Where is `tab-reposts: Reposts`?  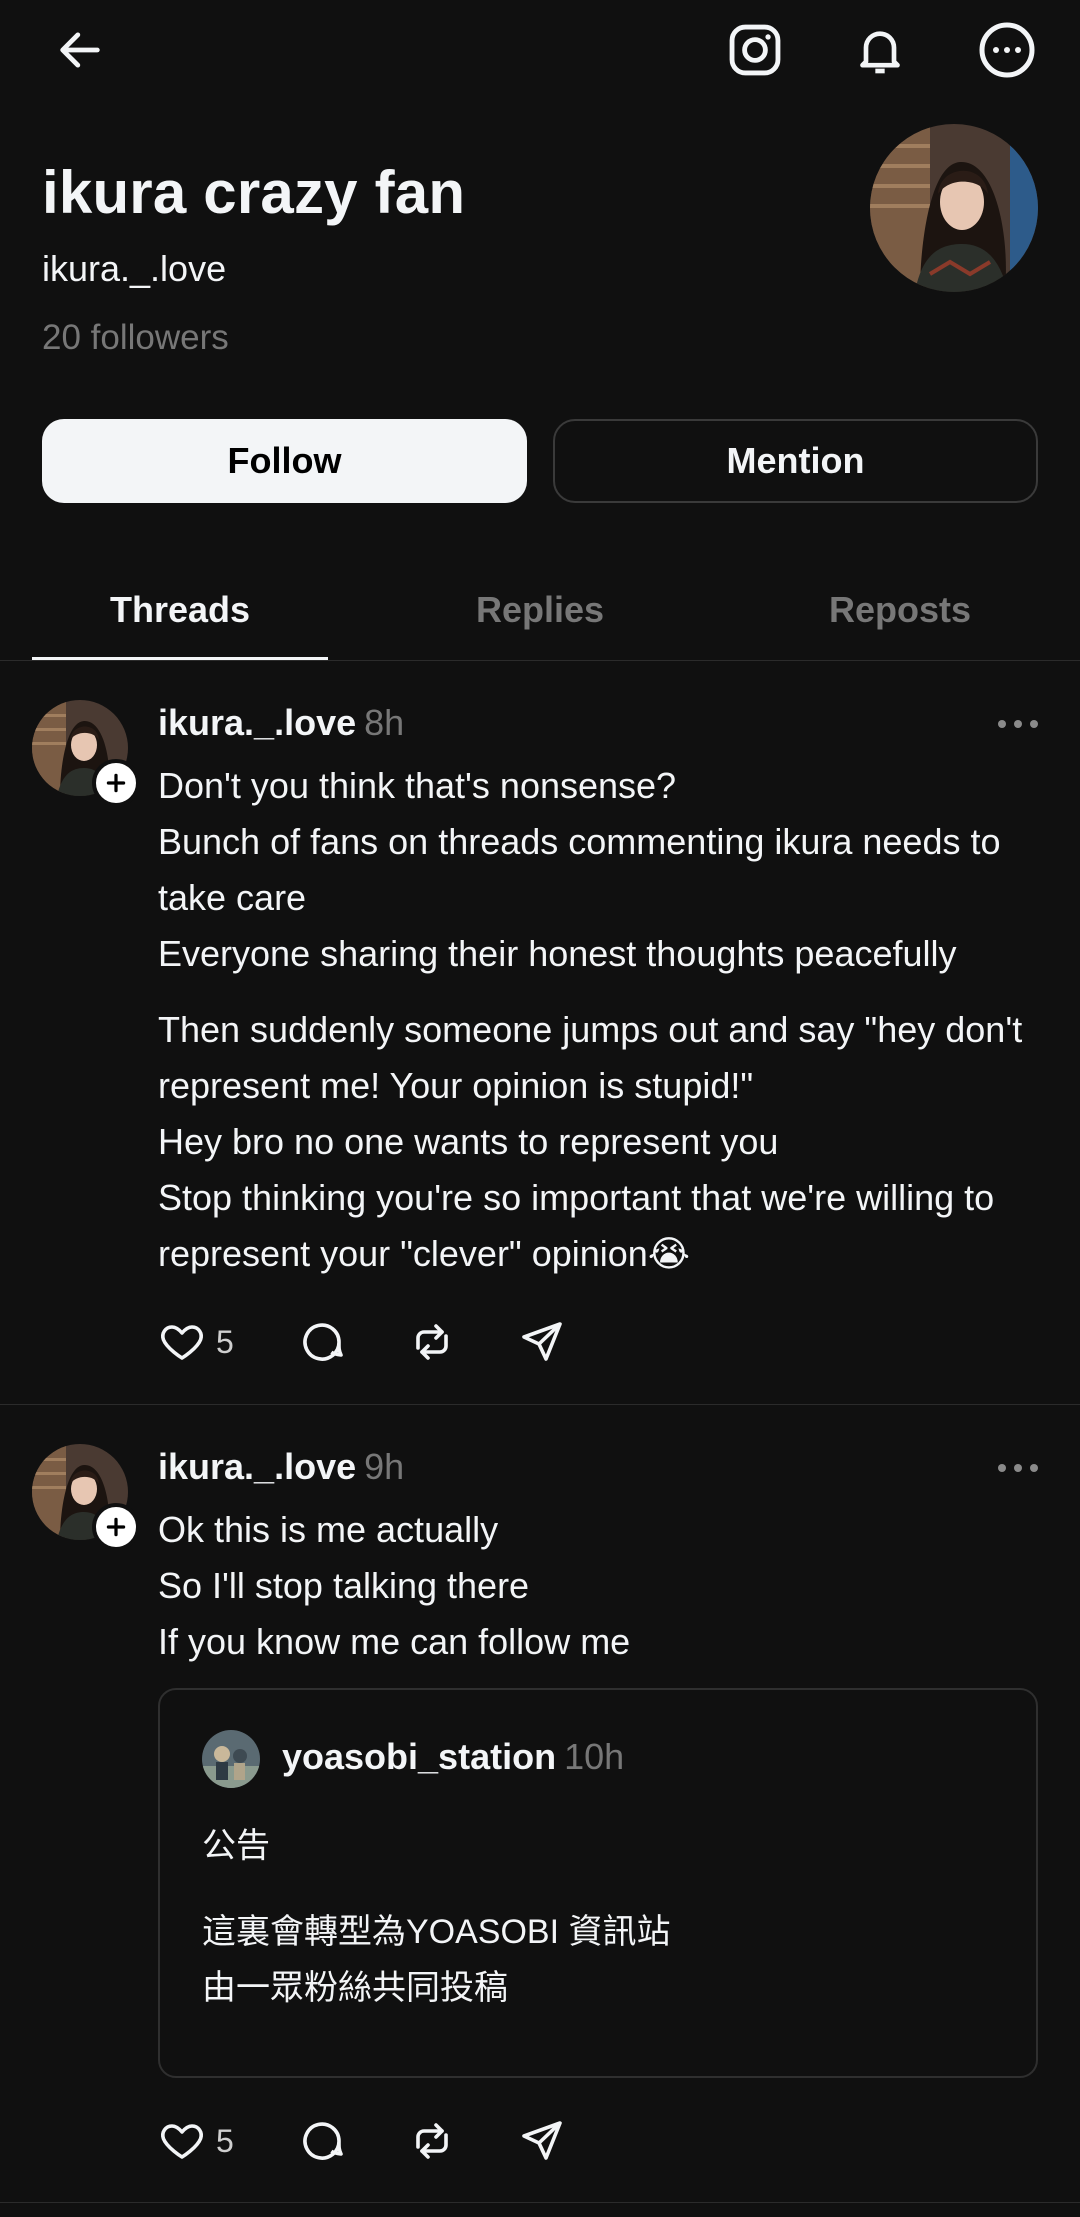 tab-reposts: Reposts is located at coordinates (900, 610).